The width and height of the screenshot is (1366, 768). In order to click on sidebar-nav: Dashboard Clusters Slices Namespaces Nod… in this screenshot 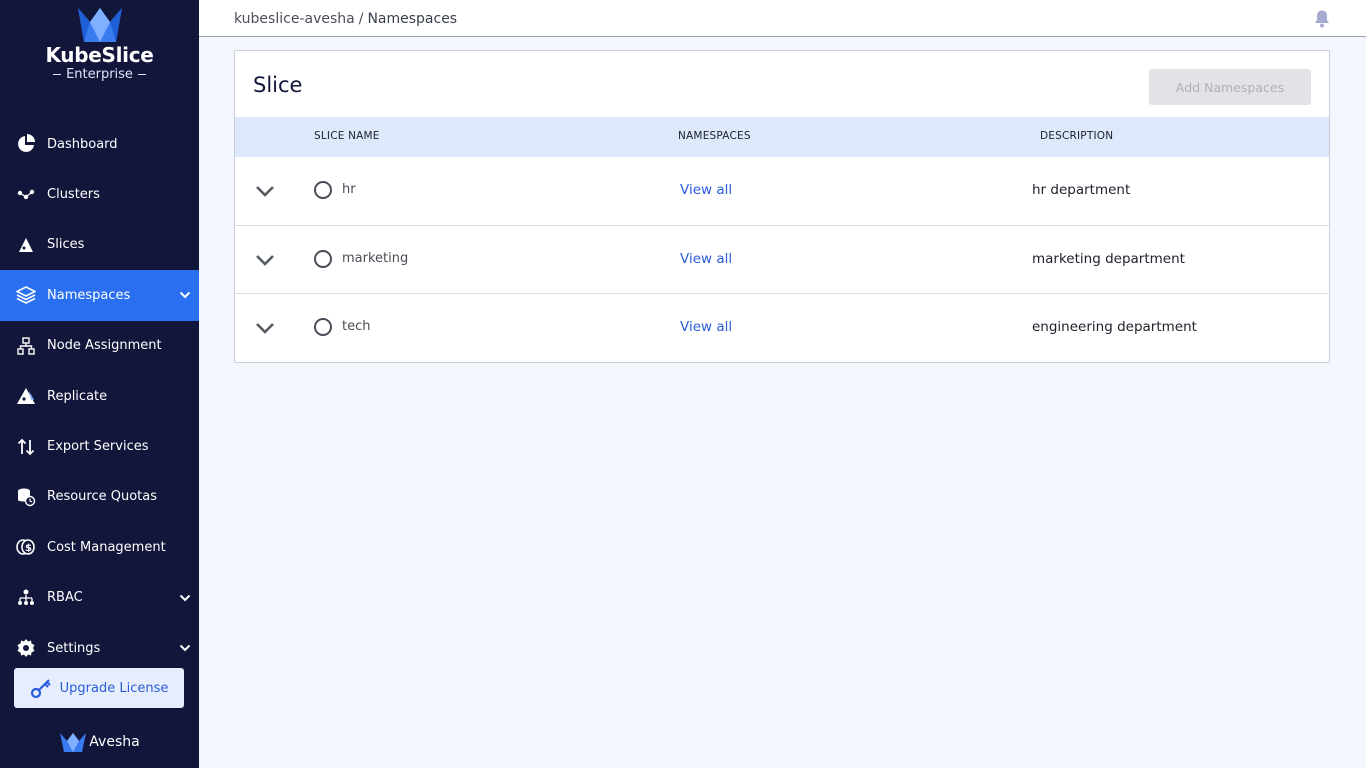, I will do `click(99, 396)`.